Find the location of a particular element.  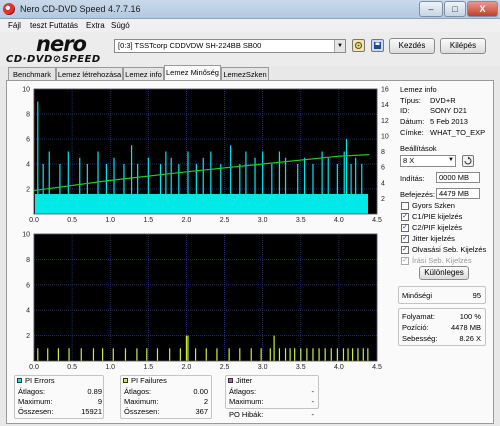

y2-tick-label: 14 is located at coordinates (385, 105).